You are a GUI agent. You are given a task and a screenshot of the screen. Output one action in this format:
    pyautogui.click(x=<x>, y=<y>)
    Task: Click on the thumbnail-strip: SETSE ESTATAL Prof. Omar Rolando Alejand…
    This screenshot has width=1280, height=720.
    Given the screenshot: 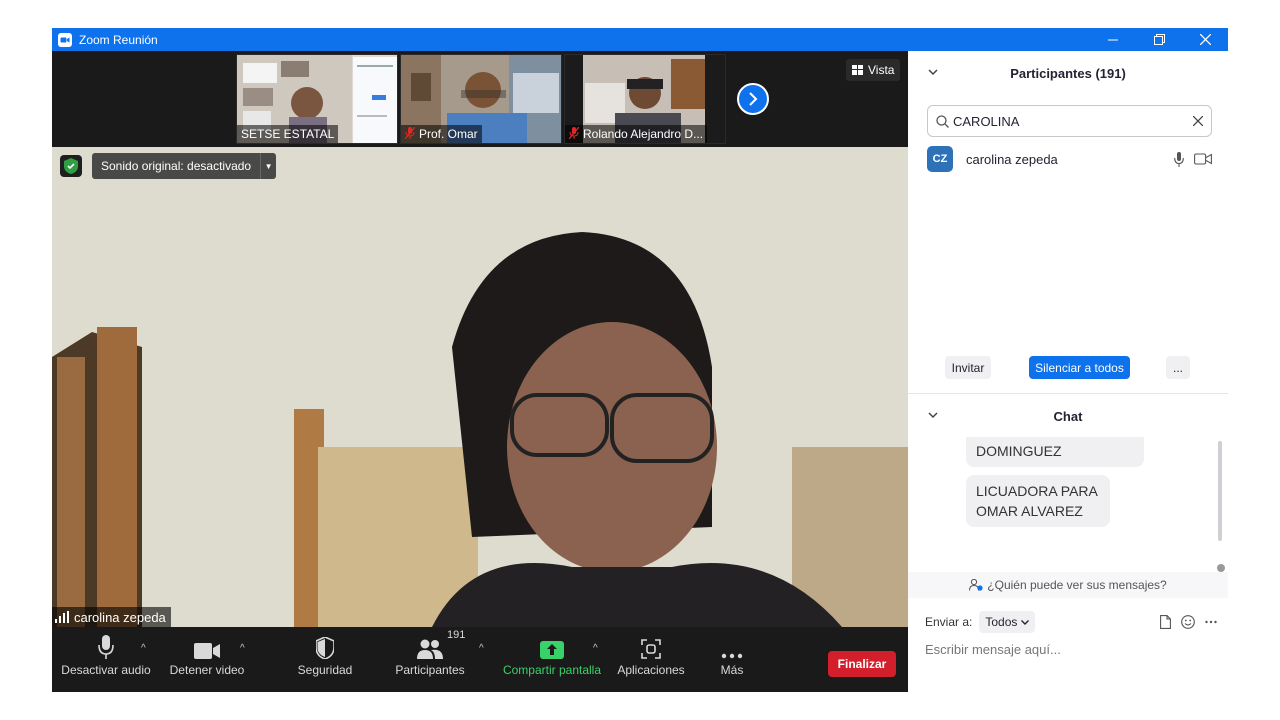 What is the action you would take?
    pyautogui.click(x=480, y=99)
    